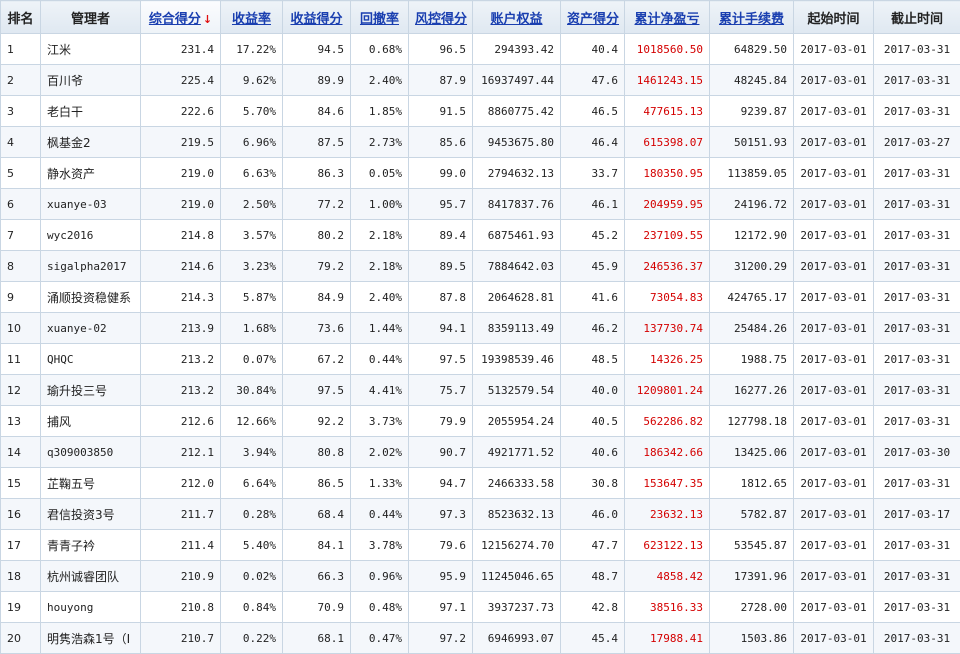 Image resolution: width=960 pixels, height=654 pixels. What do you see at coordinates (380, 514) in the screenshot?
I see `drawdown-cell: 0.44%` at bounding box center [380, 514].